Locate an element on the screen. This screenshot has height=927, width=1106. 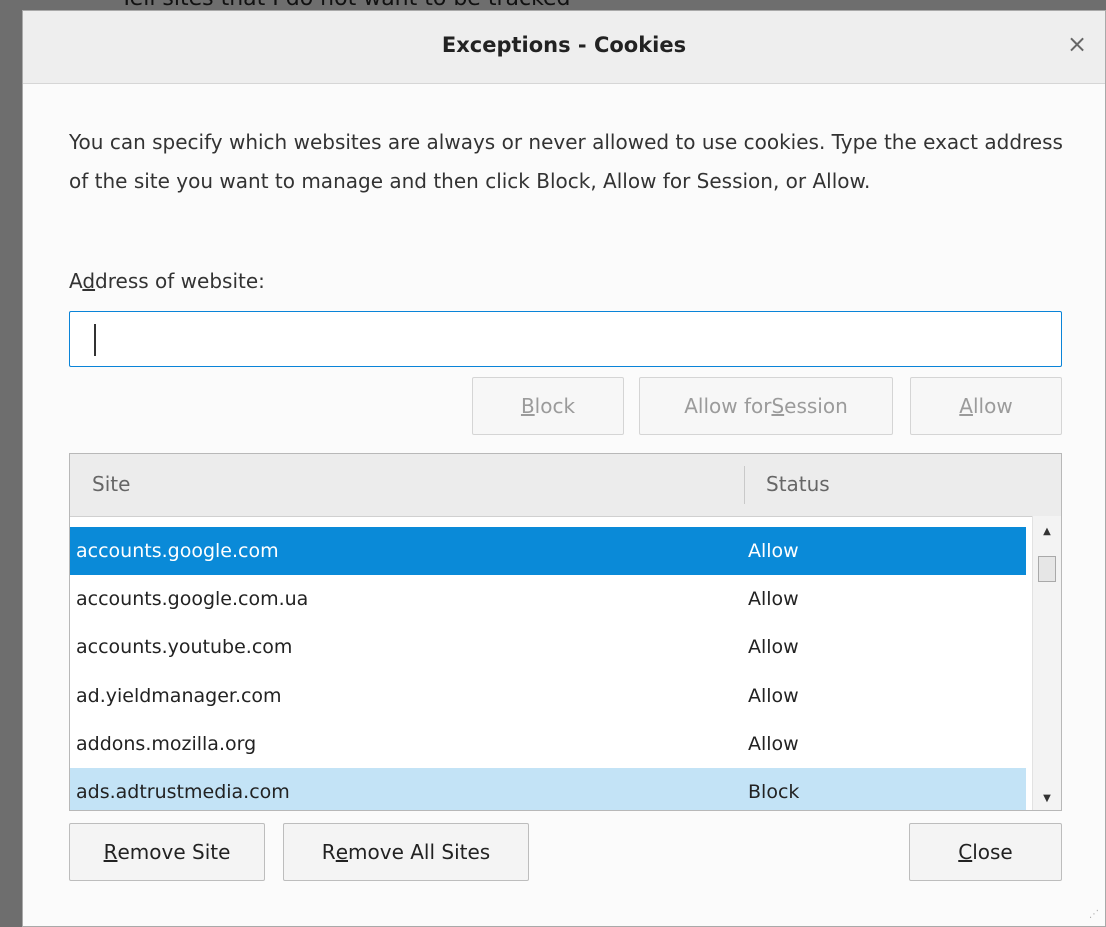
remove-site-button: Remove Site is located at coordinates (167, 852).